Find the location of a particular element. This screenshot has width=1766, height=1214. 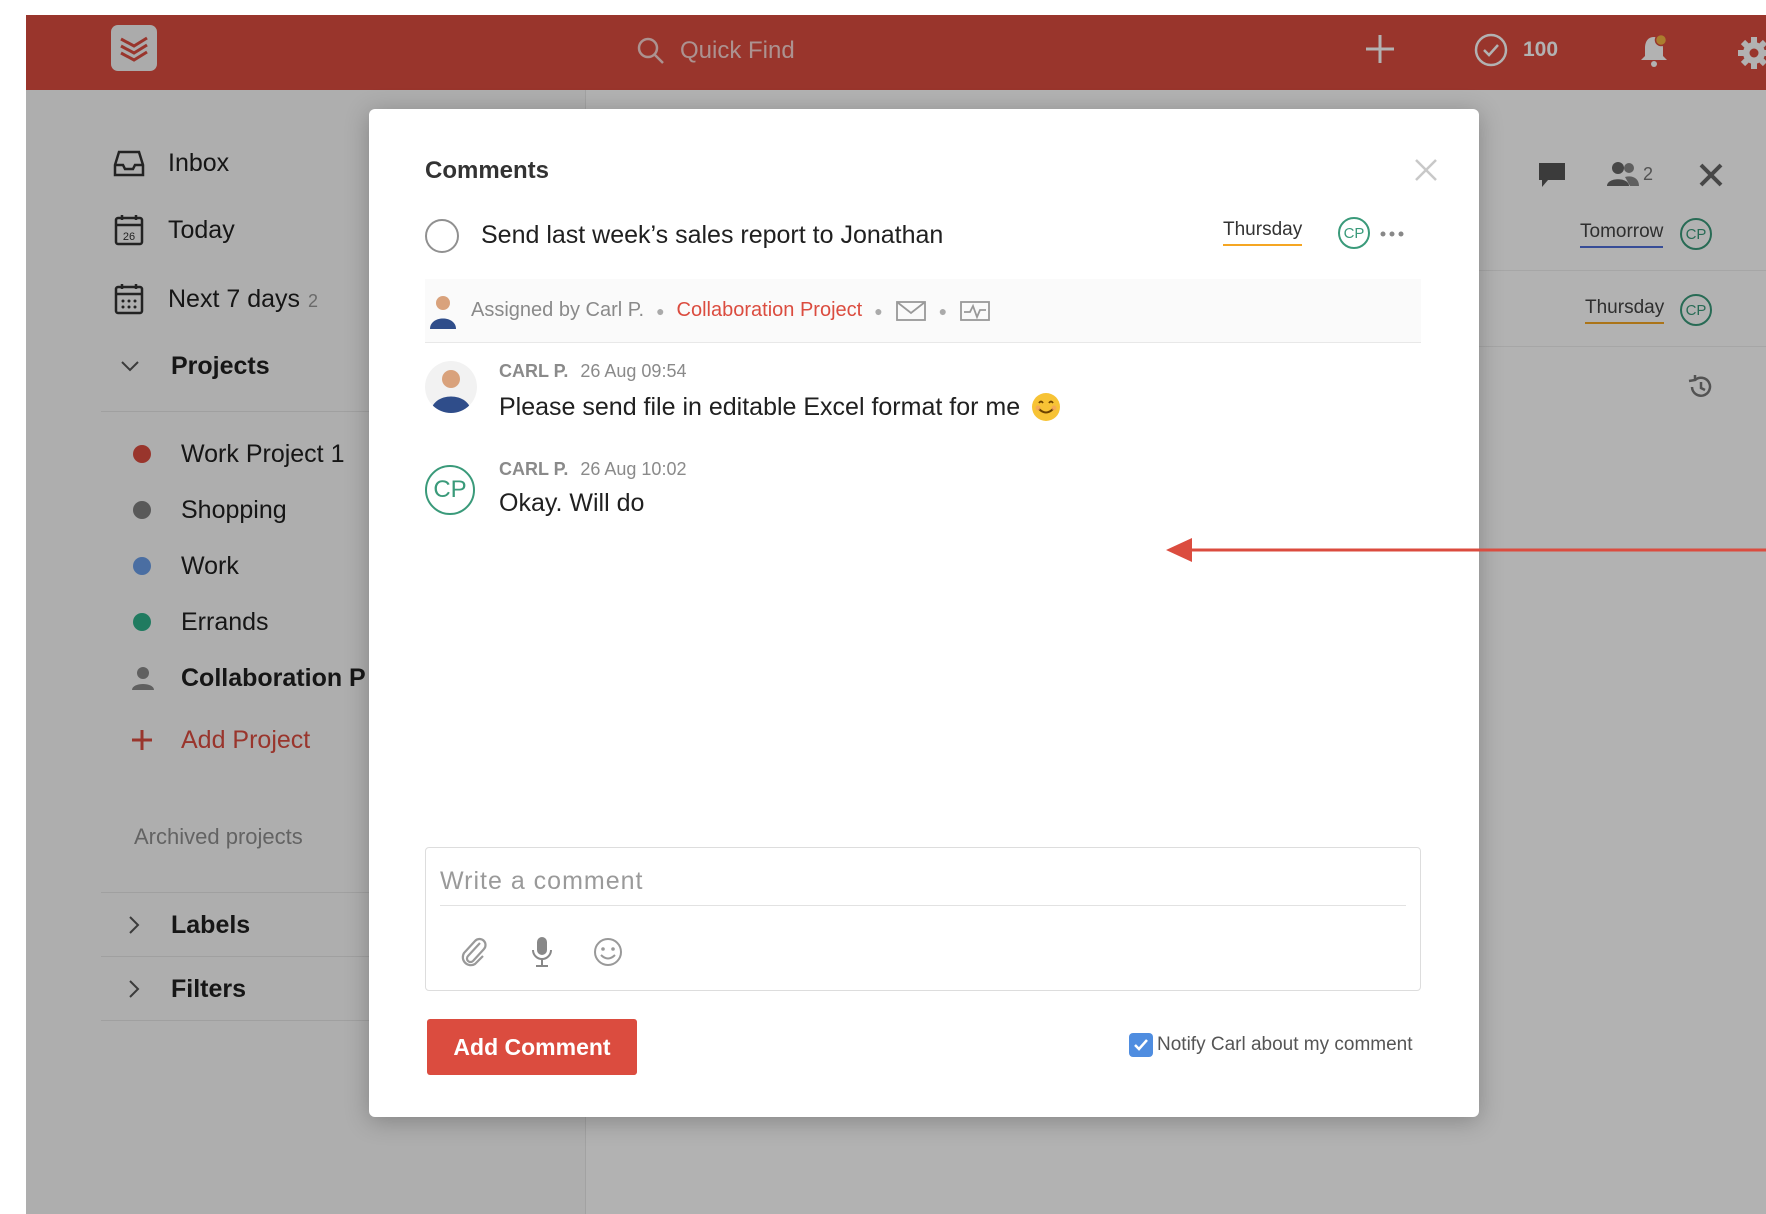

notify-label: Notify Carl about my comment is located at coordinates (1285, 1044).